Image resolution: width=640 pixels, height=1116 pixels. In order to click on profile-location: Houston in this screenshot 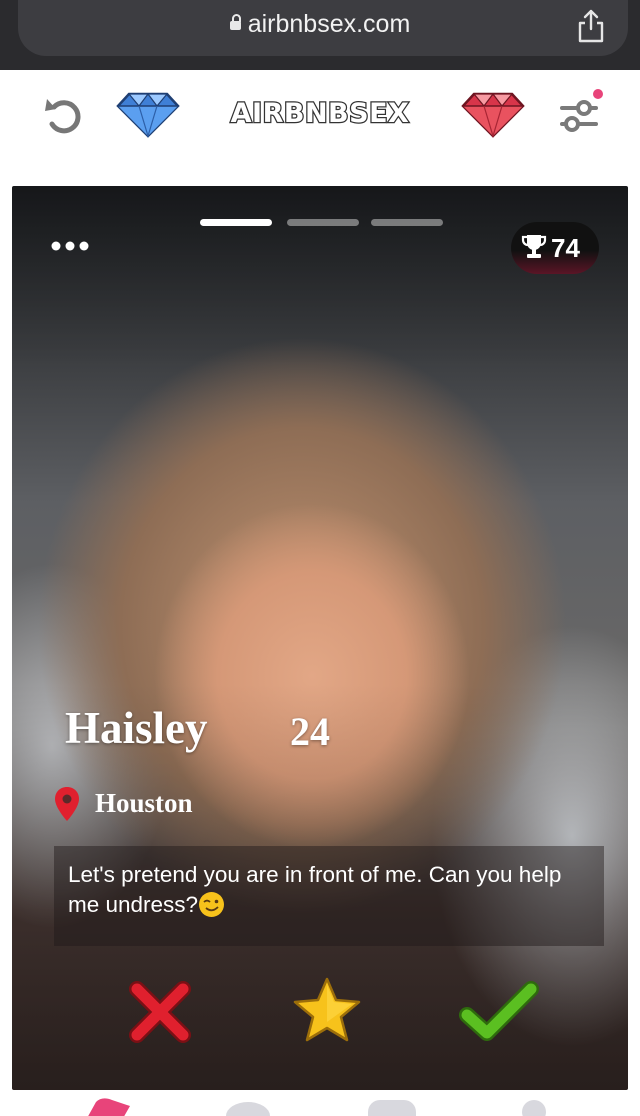, I will do `click(144, 803)`.